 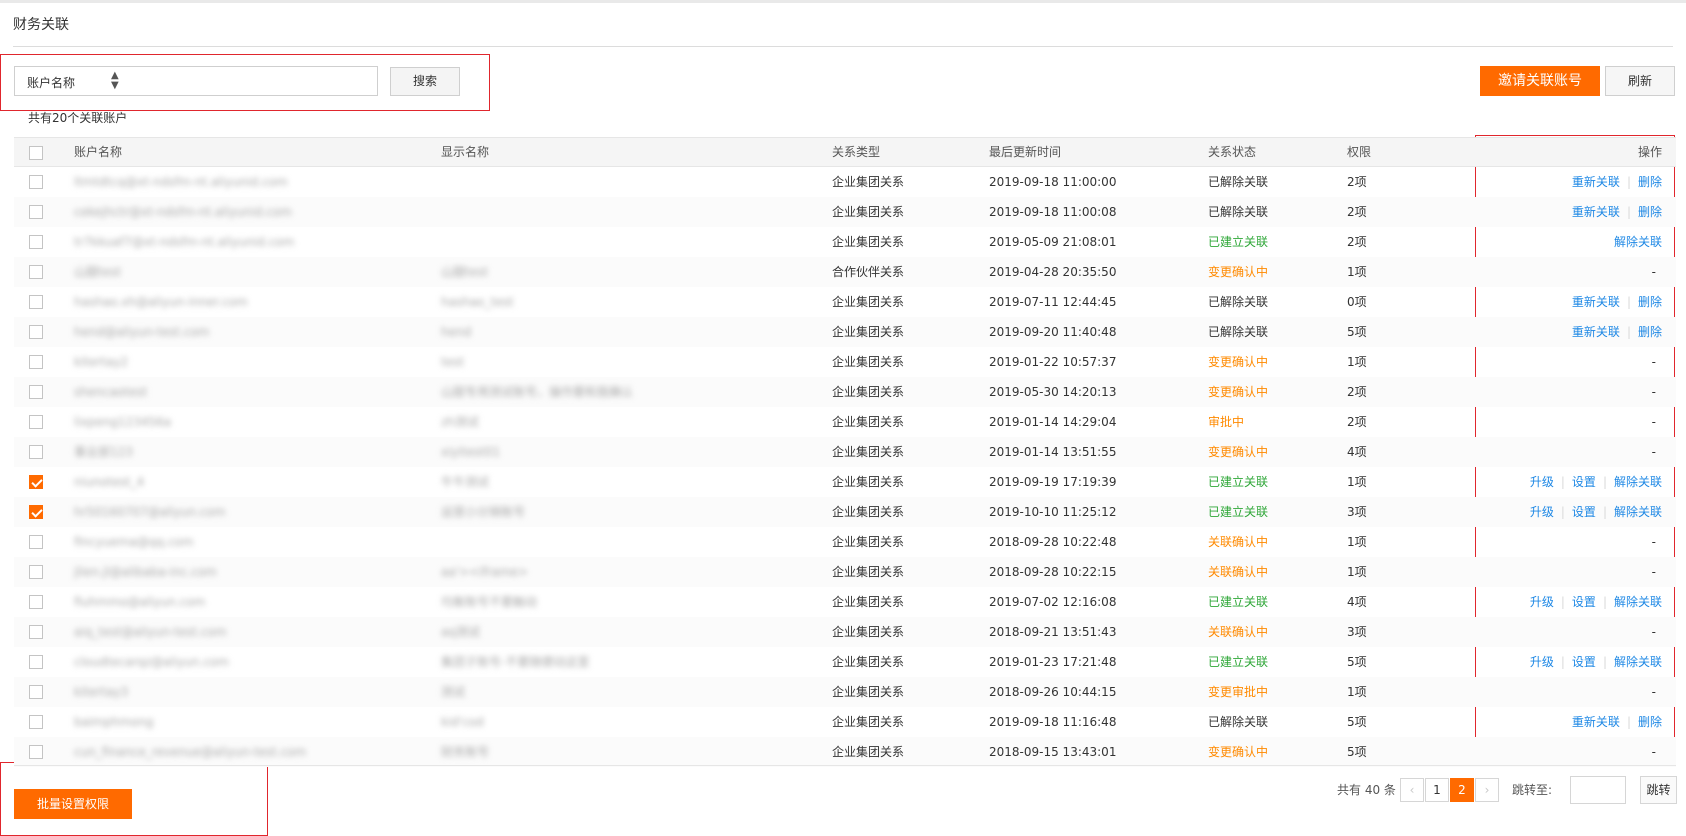 I want to click on table-header: 账户名称 显示名称 关系类型 最后更新时间 关系状态 权限 操作, so click(x=845, y=152).